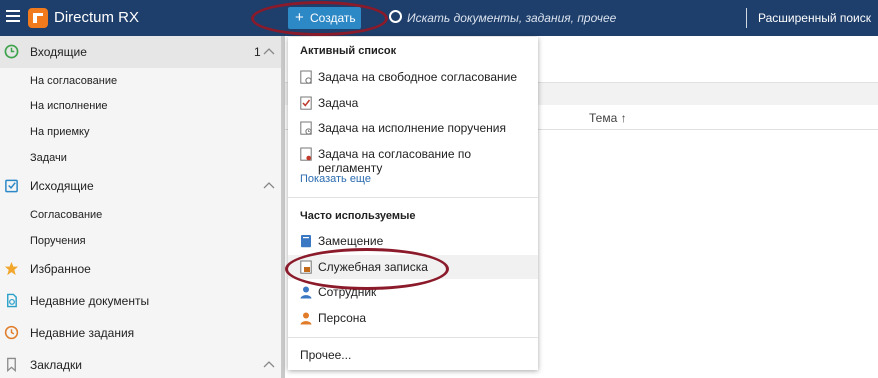 Image resolution: width=878 pixels, height=378 pixels. What do you see at coordinates (413, 292) in the screenshot?
I see `menu-item-employee: Сотрудник` at bounding box center [413, 292].